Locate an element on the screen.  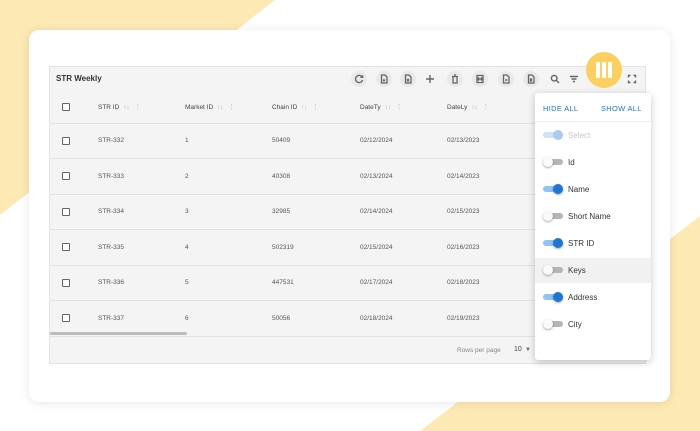
column-toggle-short-name: Short Name is located at coordinates (593, 216).